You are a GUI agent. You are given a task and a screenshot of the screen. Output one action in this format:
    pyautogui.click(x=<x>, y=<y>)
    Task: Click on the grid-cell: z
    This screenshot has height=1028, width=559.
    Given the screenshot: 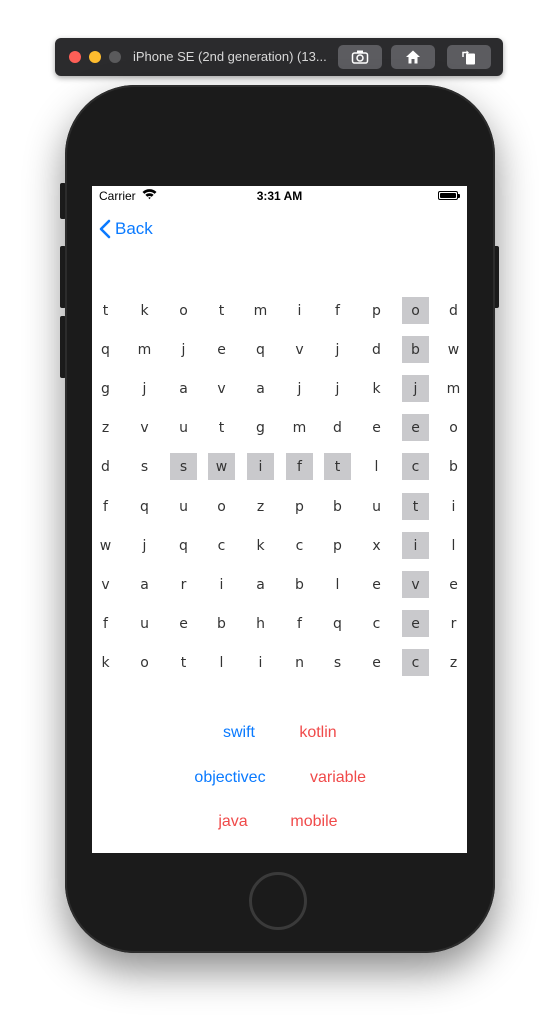 What is the action you would take?
    pyautogui.click(x=260, y=506)
    